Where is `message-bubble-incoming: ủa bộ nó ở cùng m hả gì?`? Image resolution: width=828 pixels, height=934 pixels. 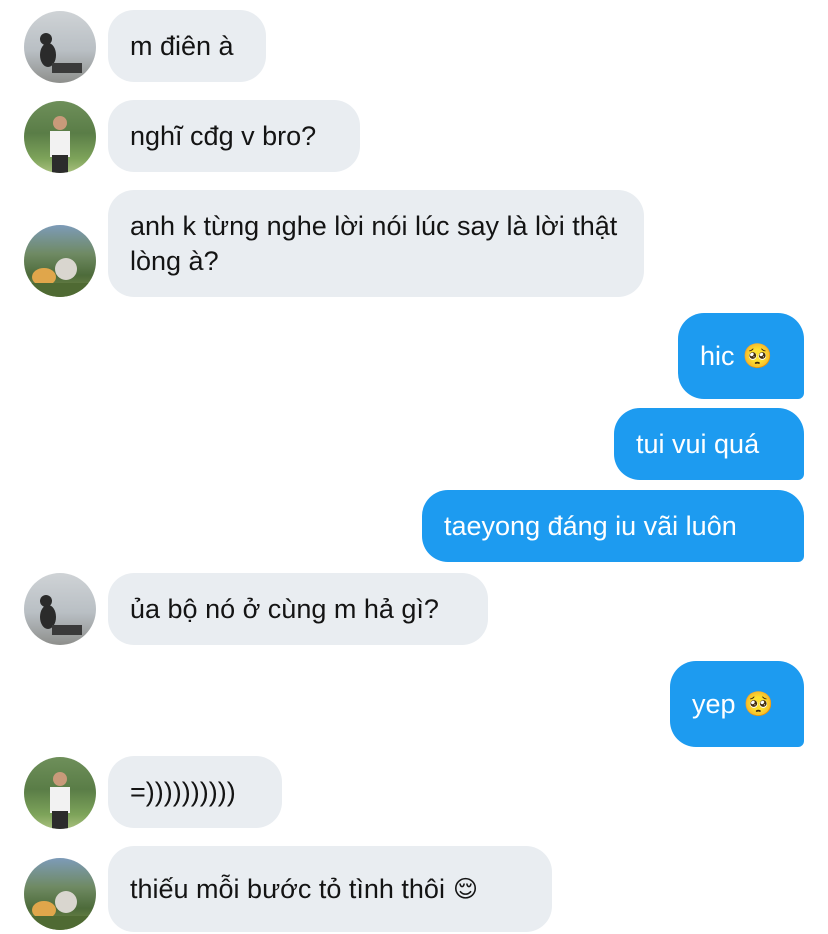
message-bubble-incoming: ủa bộ nó ở cùng m hả gì? is located at coordinates (298, 609).